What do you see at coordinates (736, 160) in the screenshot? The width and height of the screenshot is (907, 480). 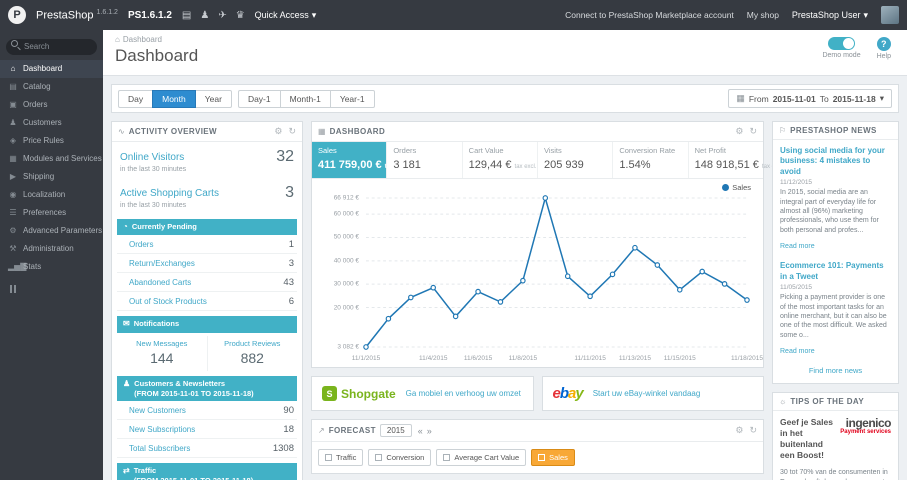 I see `kpi-net-profit: Net Profit 148 918,51 € tax excl.` at bounding box center [736, 160].